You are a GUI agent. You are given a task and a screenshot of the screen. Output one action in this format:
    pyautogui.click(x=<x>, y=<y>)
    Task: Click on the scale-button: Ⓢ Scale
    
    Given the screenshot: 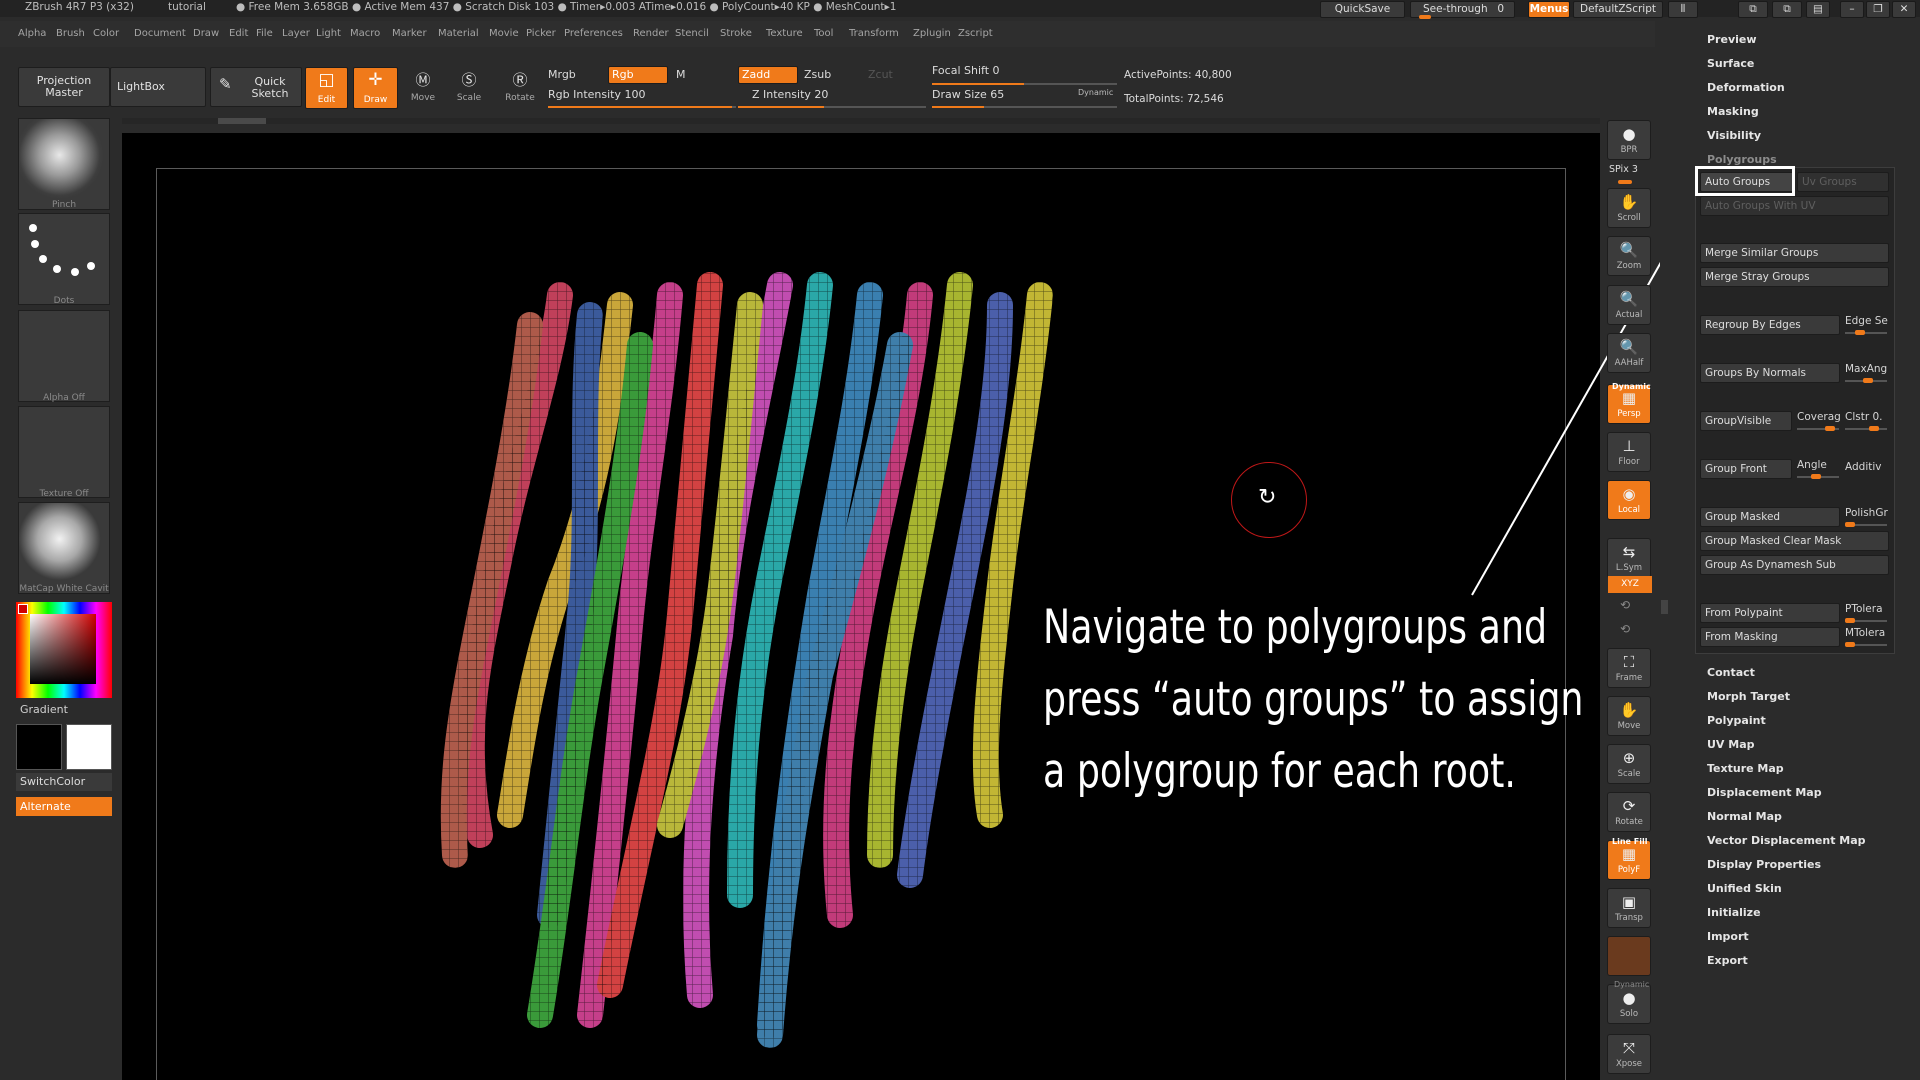 What is the action you would take?
    pyautogui.click(x=469, y=88)
    